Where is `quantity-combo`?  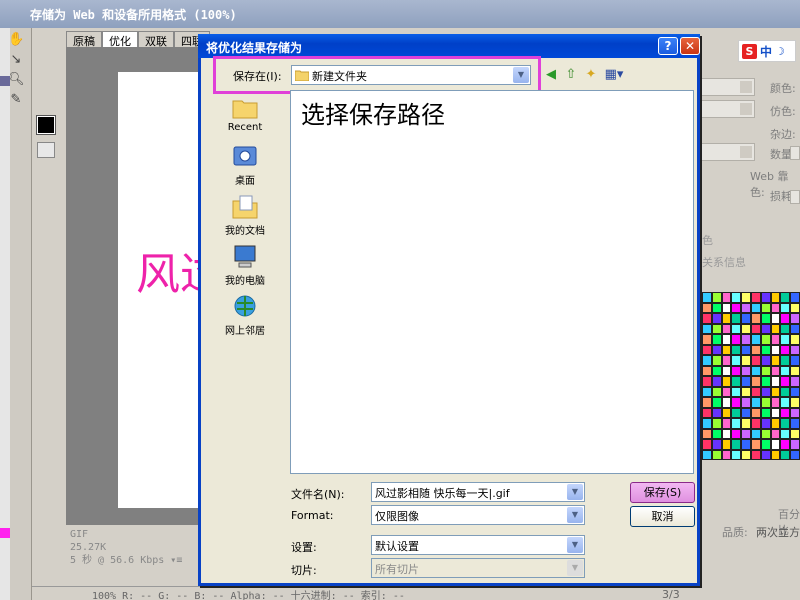
quantity-combo is located at coordinates (727, 152).